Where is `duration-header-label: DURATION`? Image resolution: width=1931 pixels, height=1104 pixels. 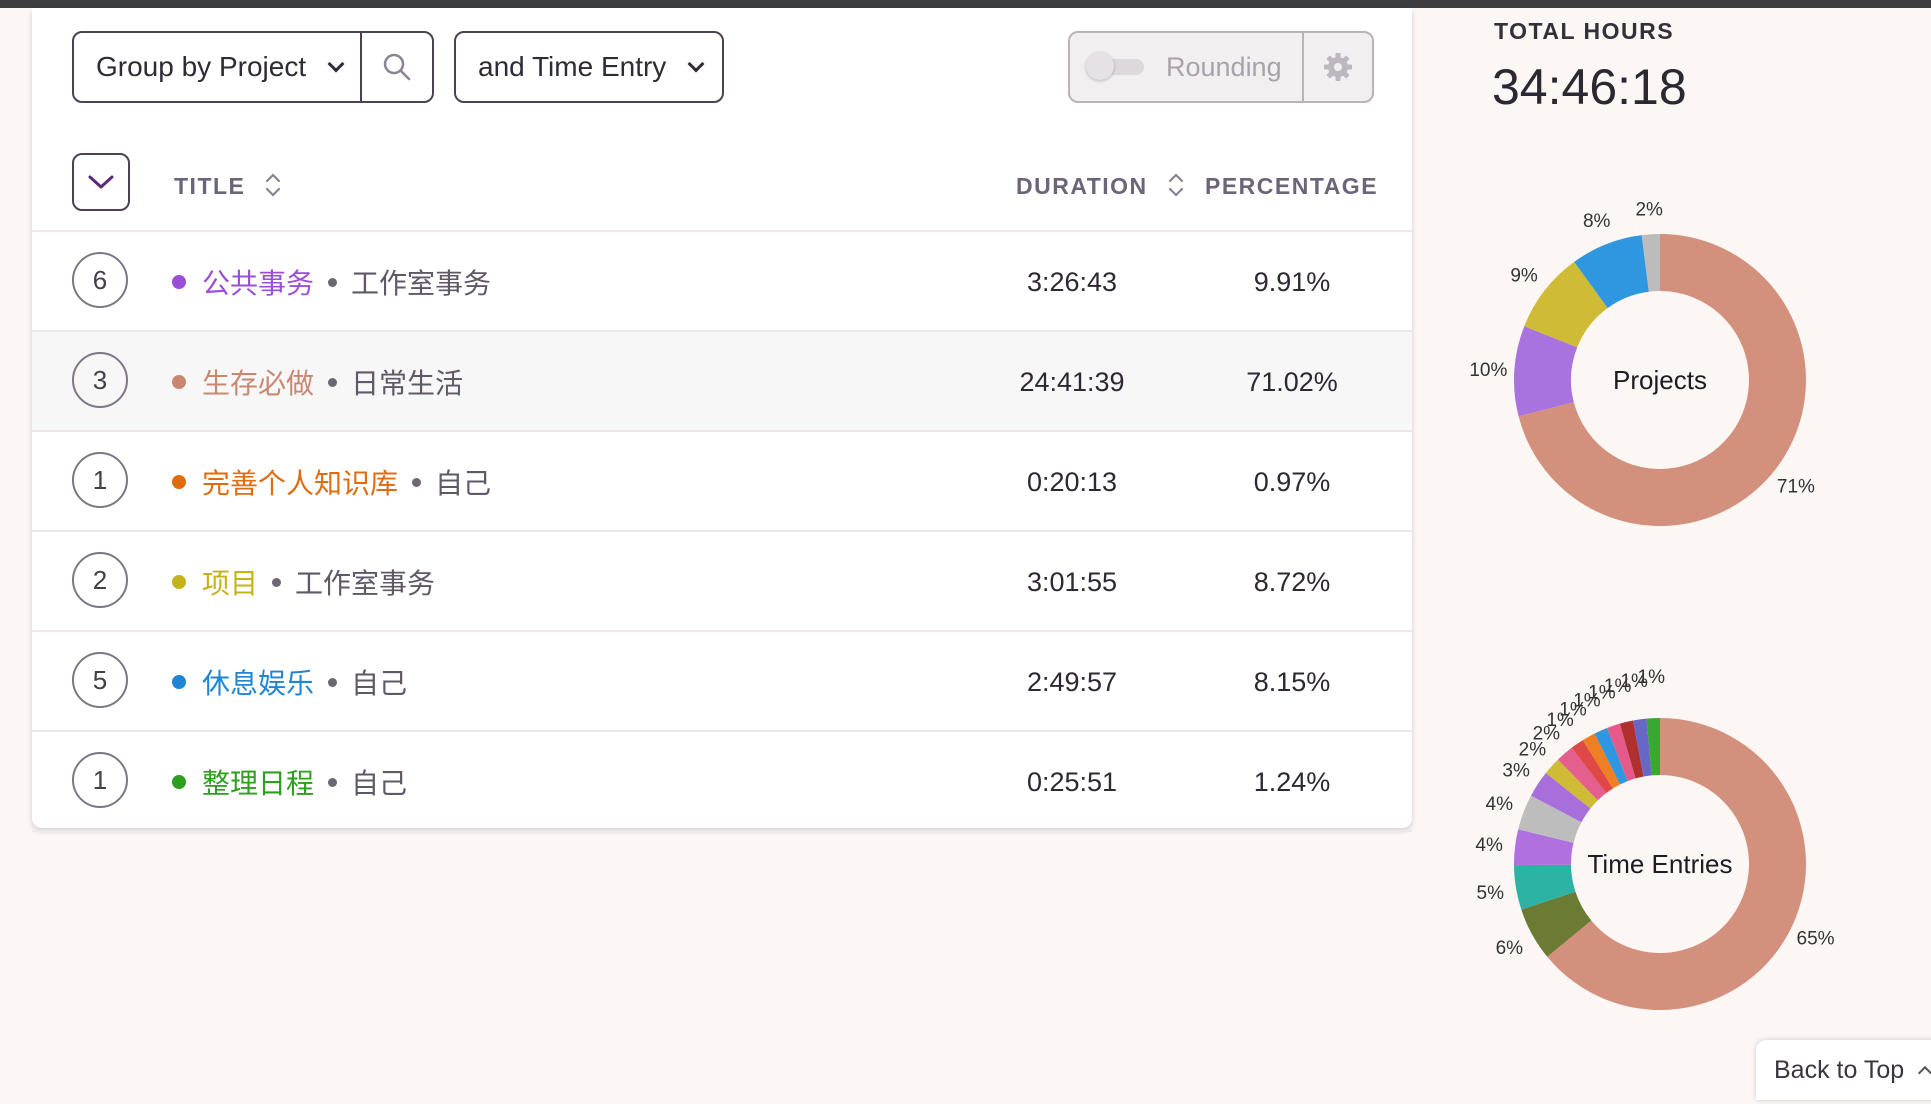
duration-header-label: DURATION is located at coordinates (1082, 186).